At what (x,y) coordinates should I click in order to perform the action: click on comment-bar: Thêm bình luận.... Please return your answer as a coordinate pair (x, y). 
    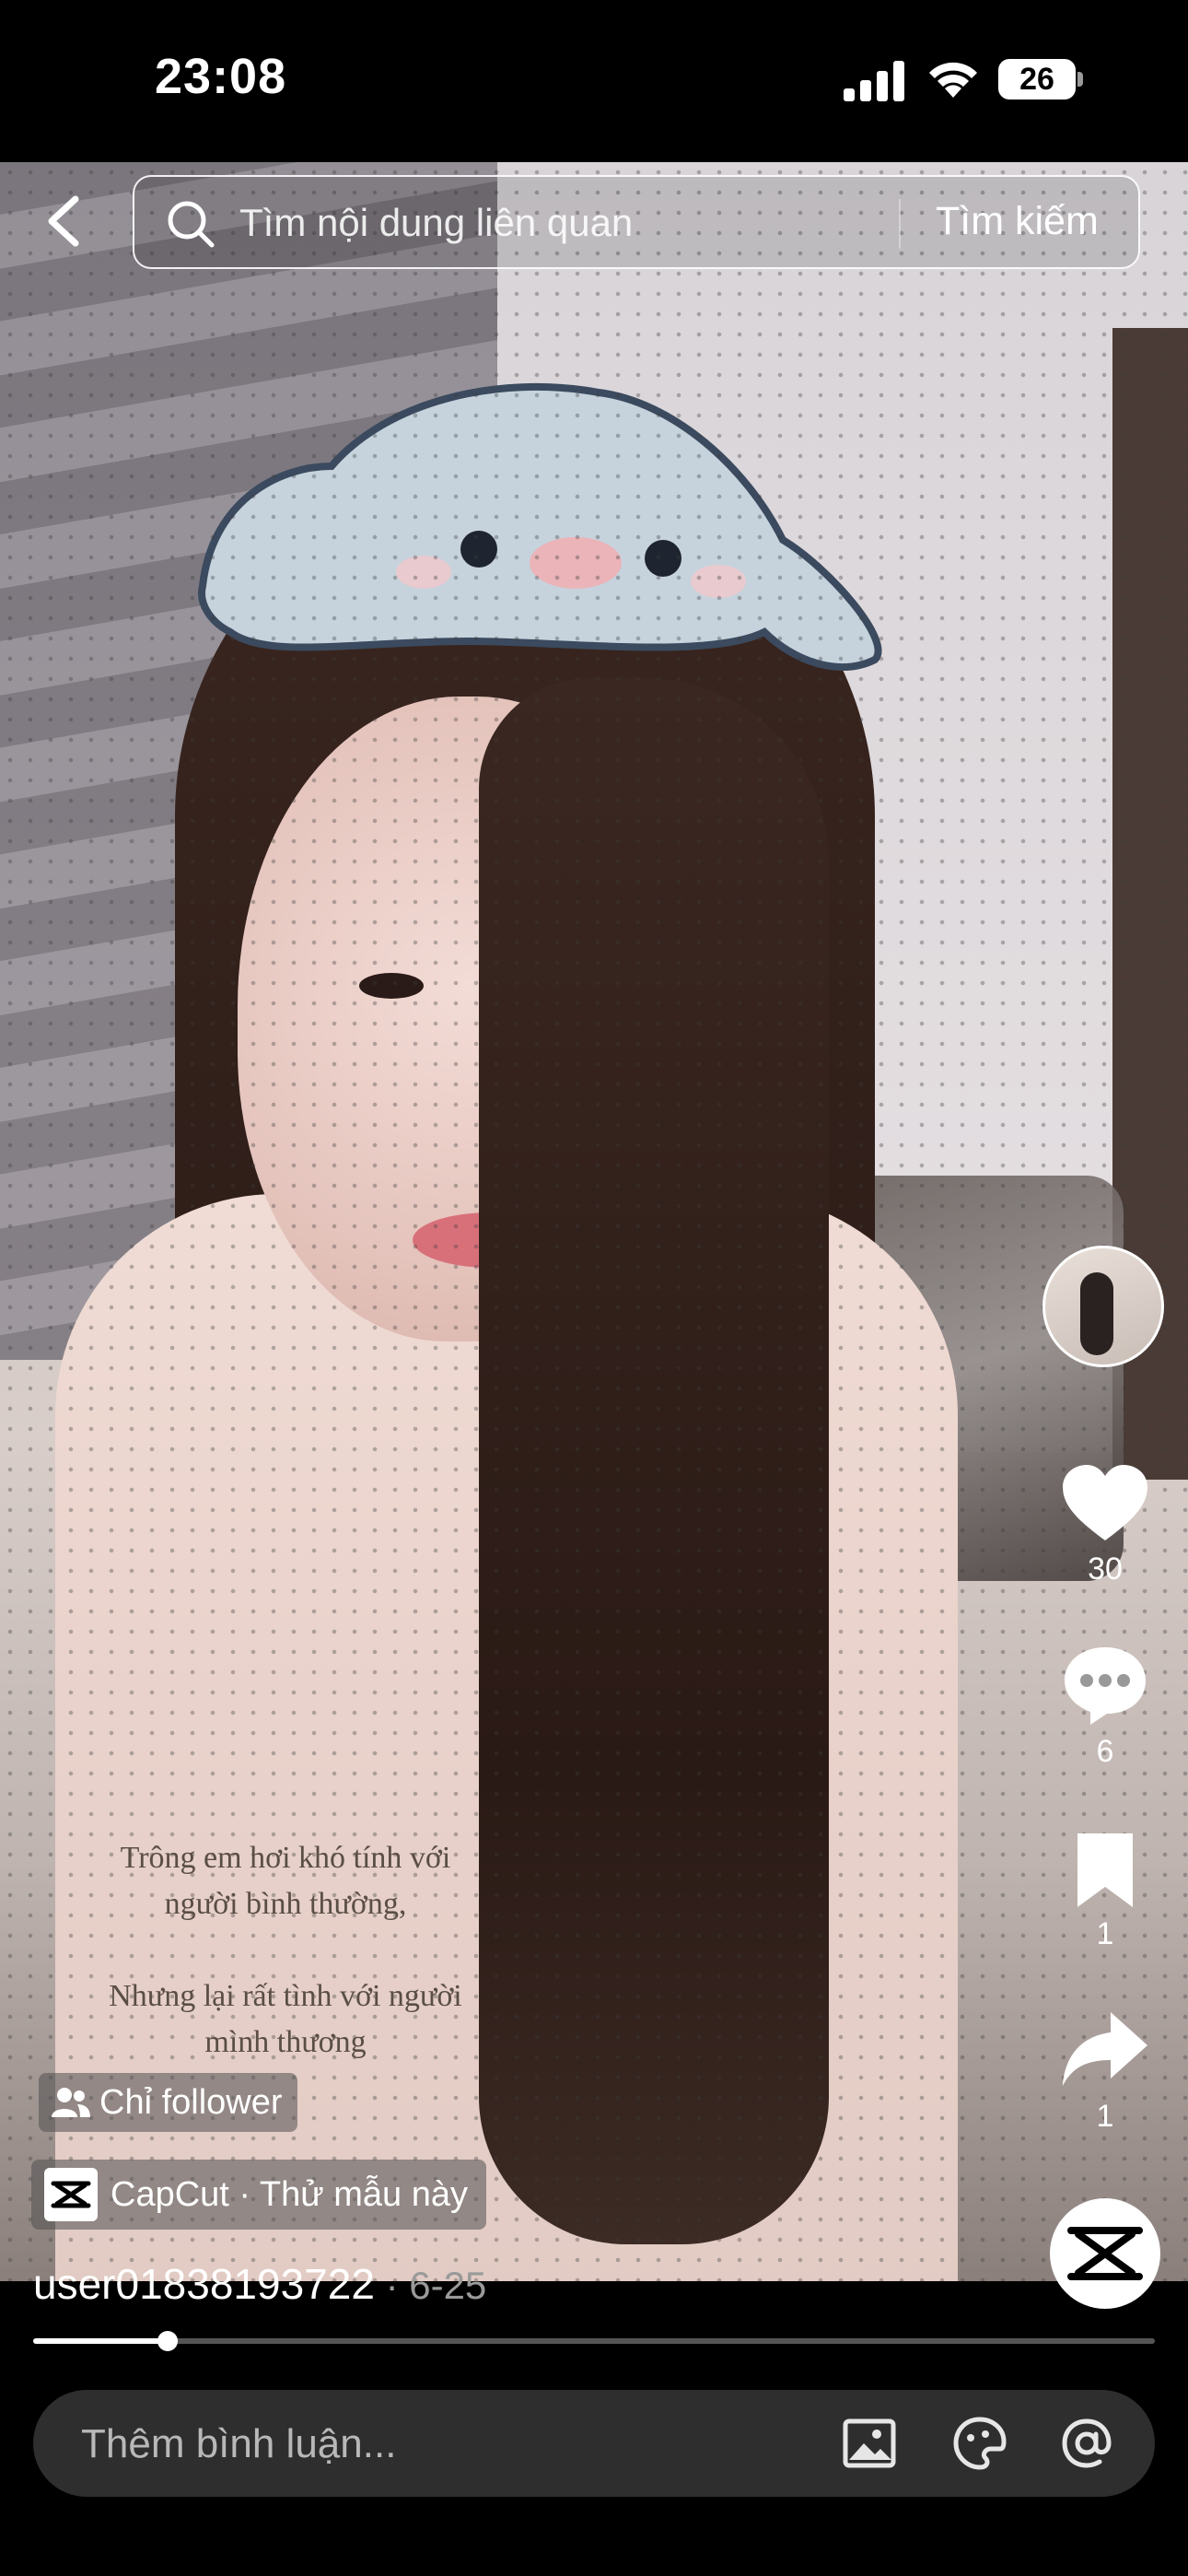
    Looking at the image, I should click on (594, 2443).